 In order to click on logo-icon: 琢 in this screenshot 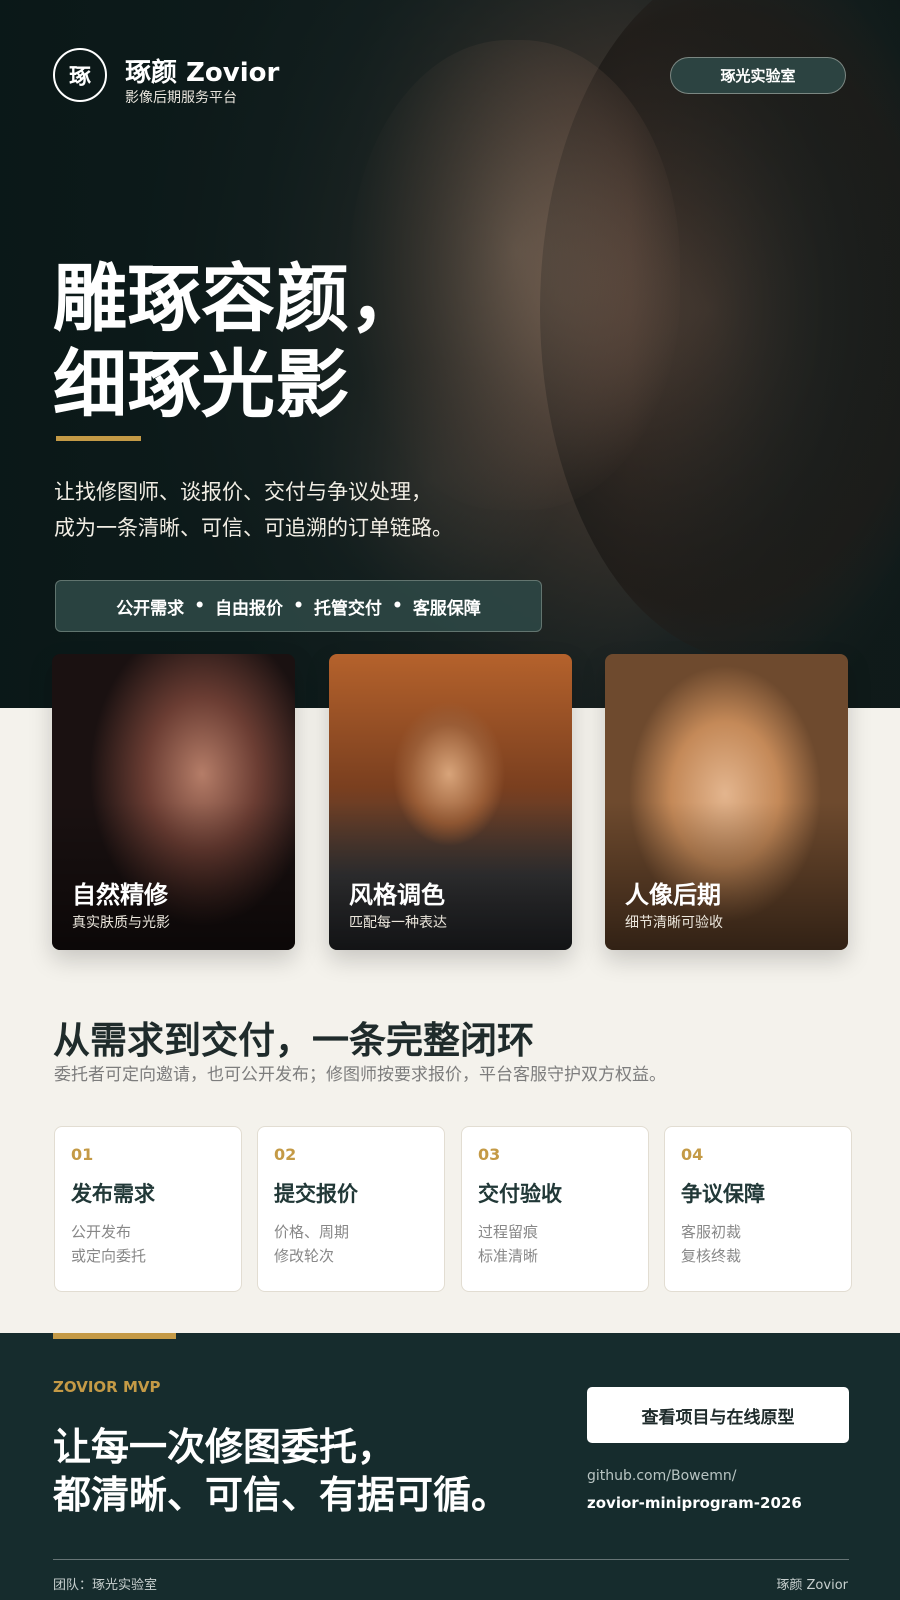, I will do `click(80, 75)`.